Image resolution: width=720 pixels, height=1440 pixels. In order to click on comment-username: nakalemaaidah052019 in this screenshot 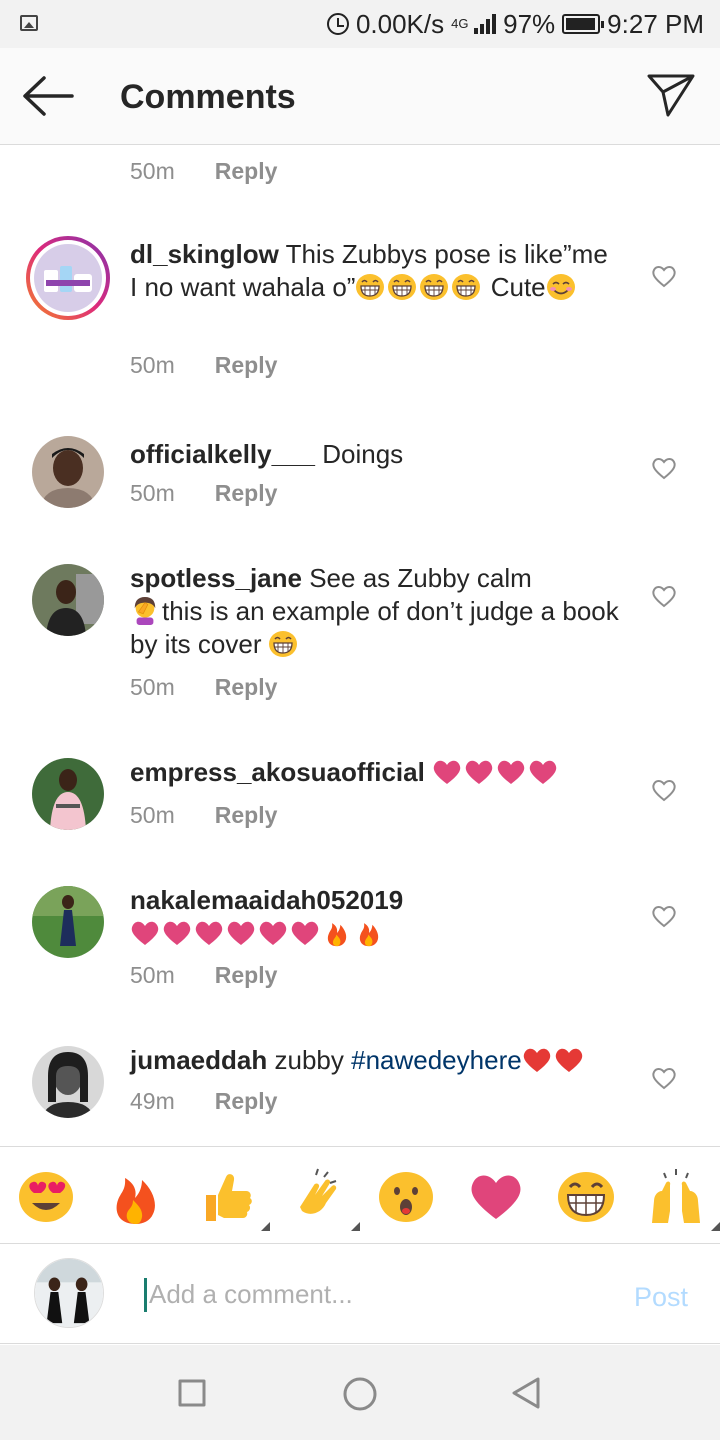, I will do `click(266, 900)`.